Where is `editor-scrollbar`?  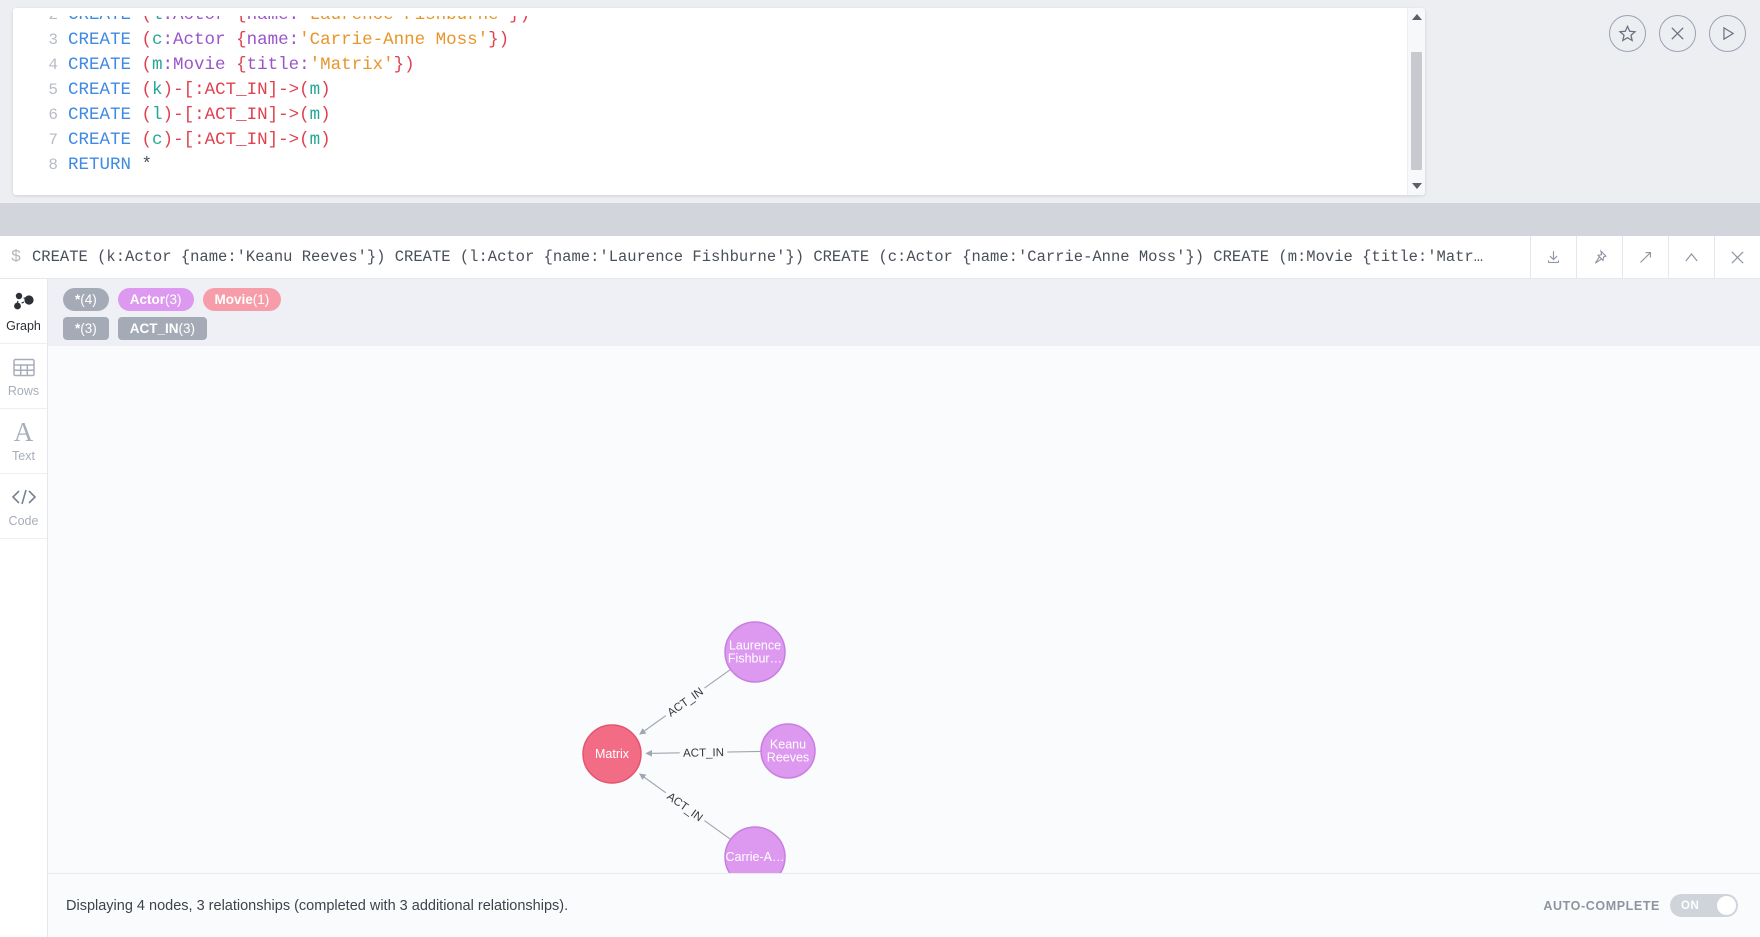
editor-scrollbar is located at coordinates (1416, 101).